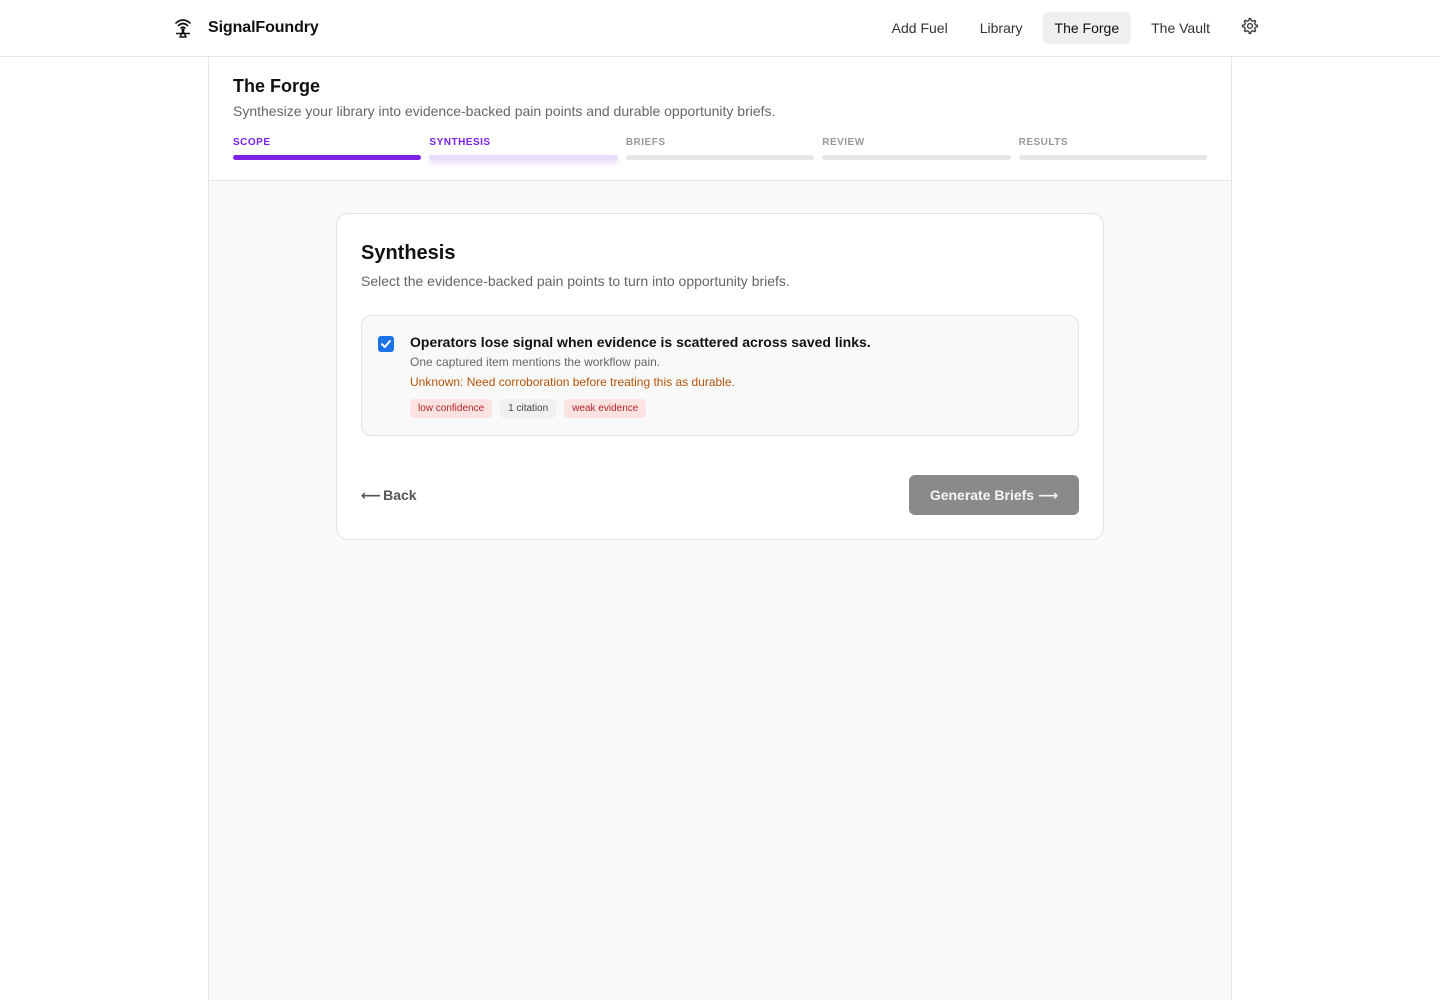 Image resolution: width=1440 pixels, height=1000 pixels. I want to click on settings-button, so click(1250, 28).